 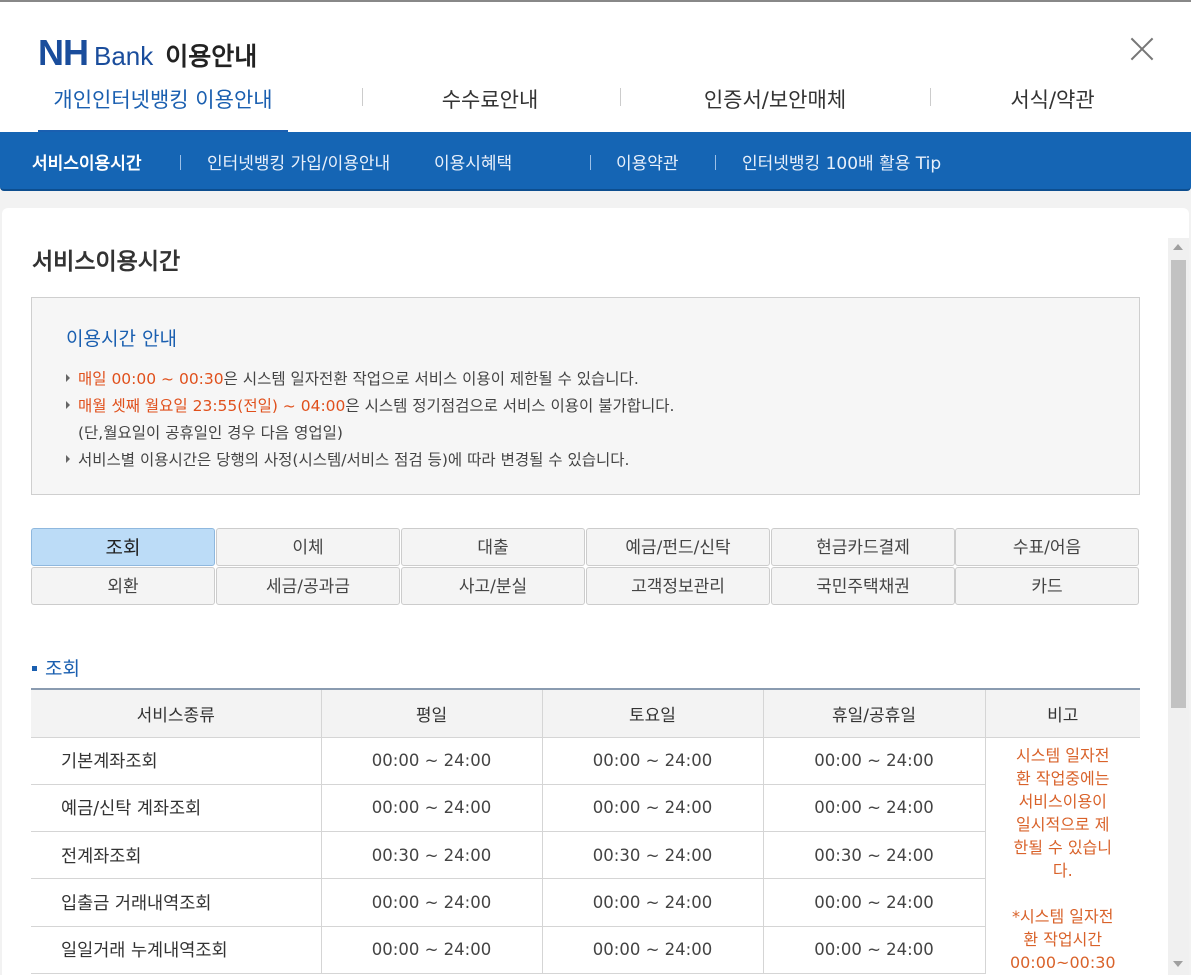 What do you see at coordinates (873, 855) in the screenshot?
I see `holiday-hours: 00:30 ~ 24:00` at bounding box center [873, 855].